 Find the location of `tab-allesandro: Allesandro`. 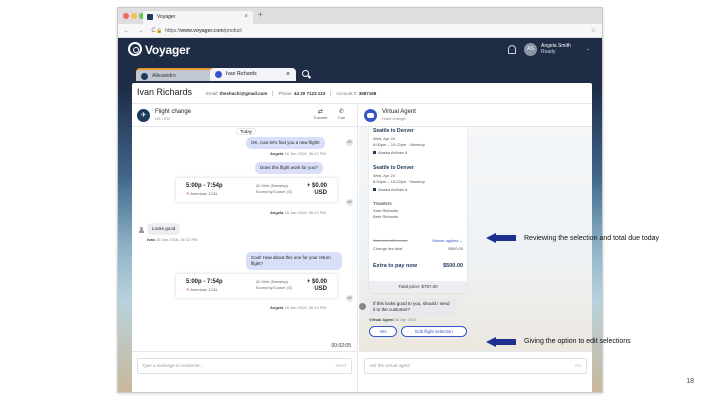

tab-allesandro: Allesandro is located at coordinates (176, 74).